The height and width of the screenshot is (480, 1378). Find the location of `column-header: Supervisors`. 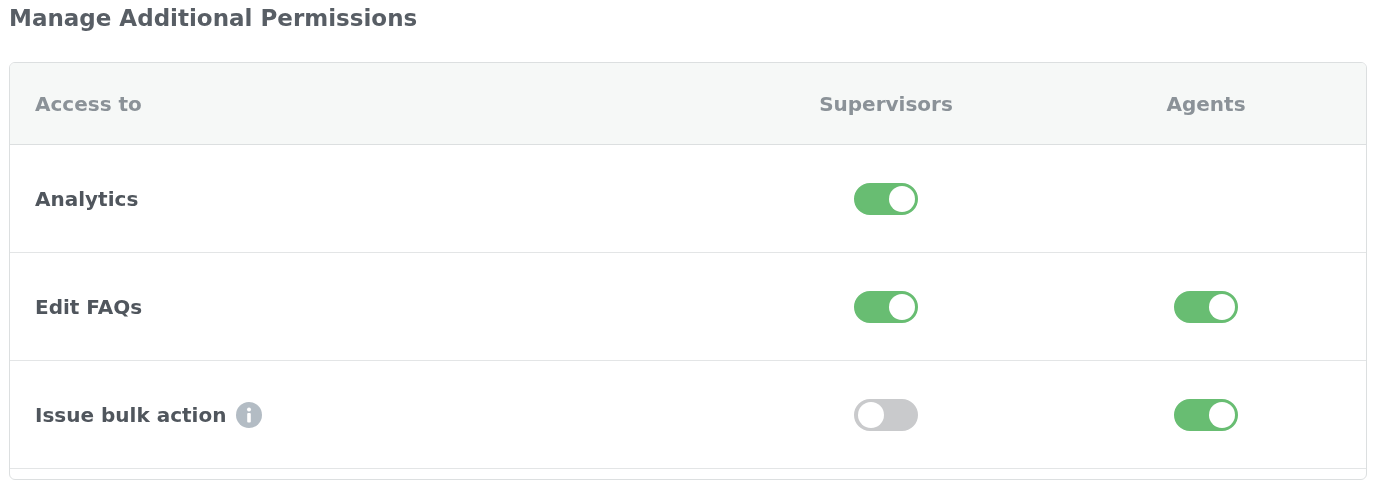

column-header: Supervisors is located at coordinates (886, 103).